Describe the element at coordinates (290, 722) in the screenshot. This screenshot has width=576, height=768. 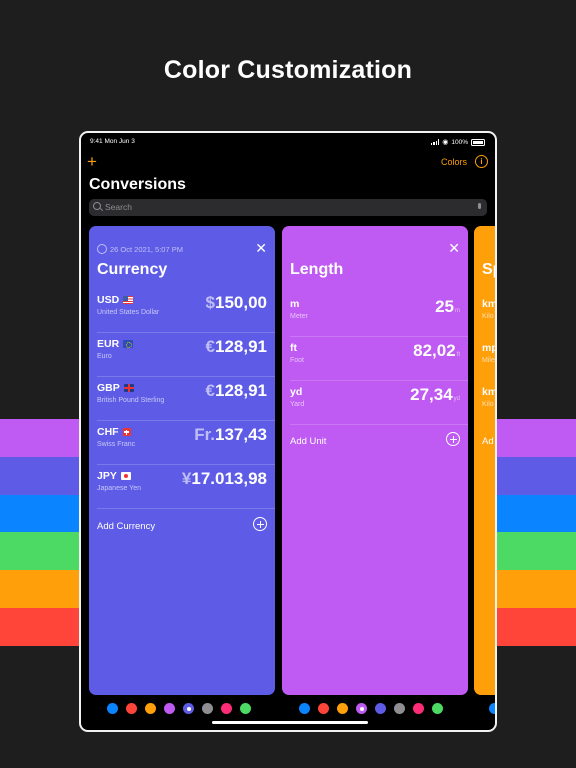
I see `home-indicator` at that location.